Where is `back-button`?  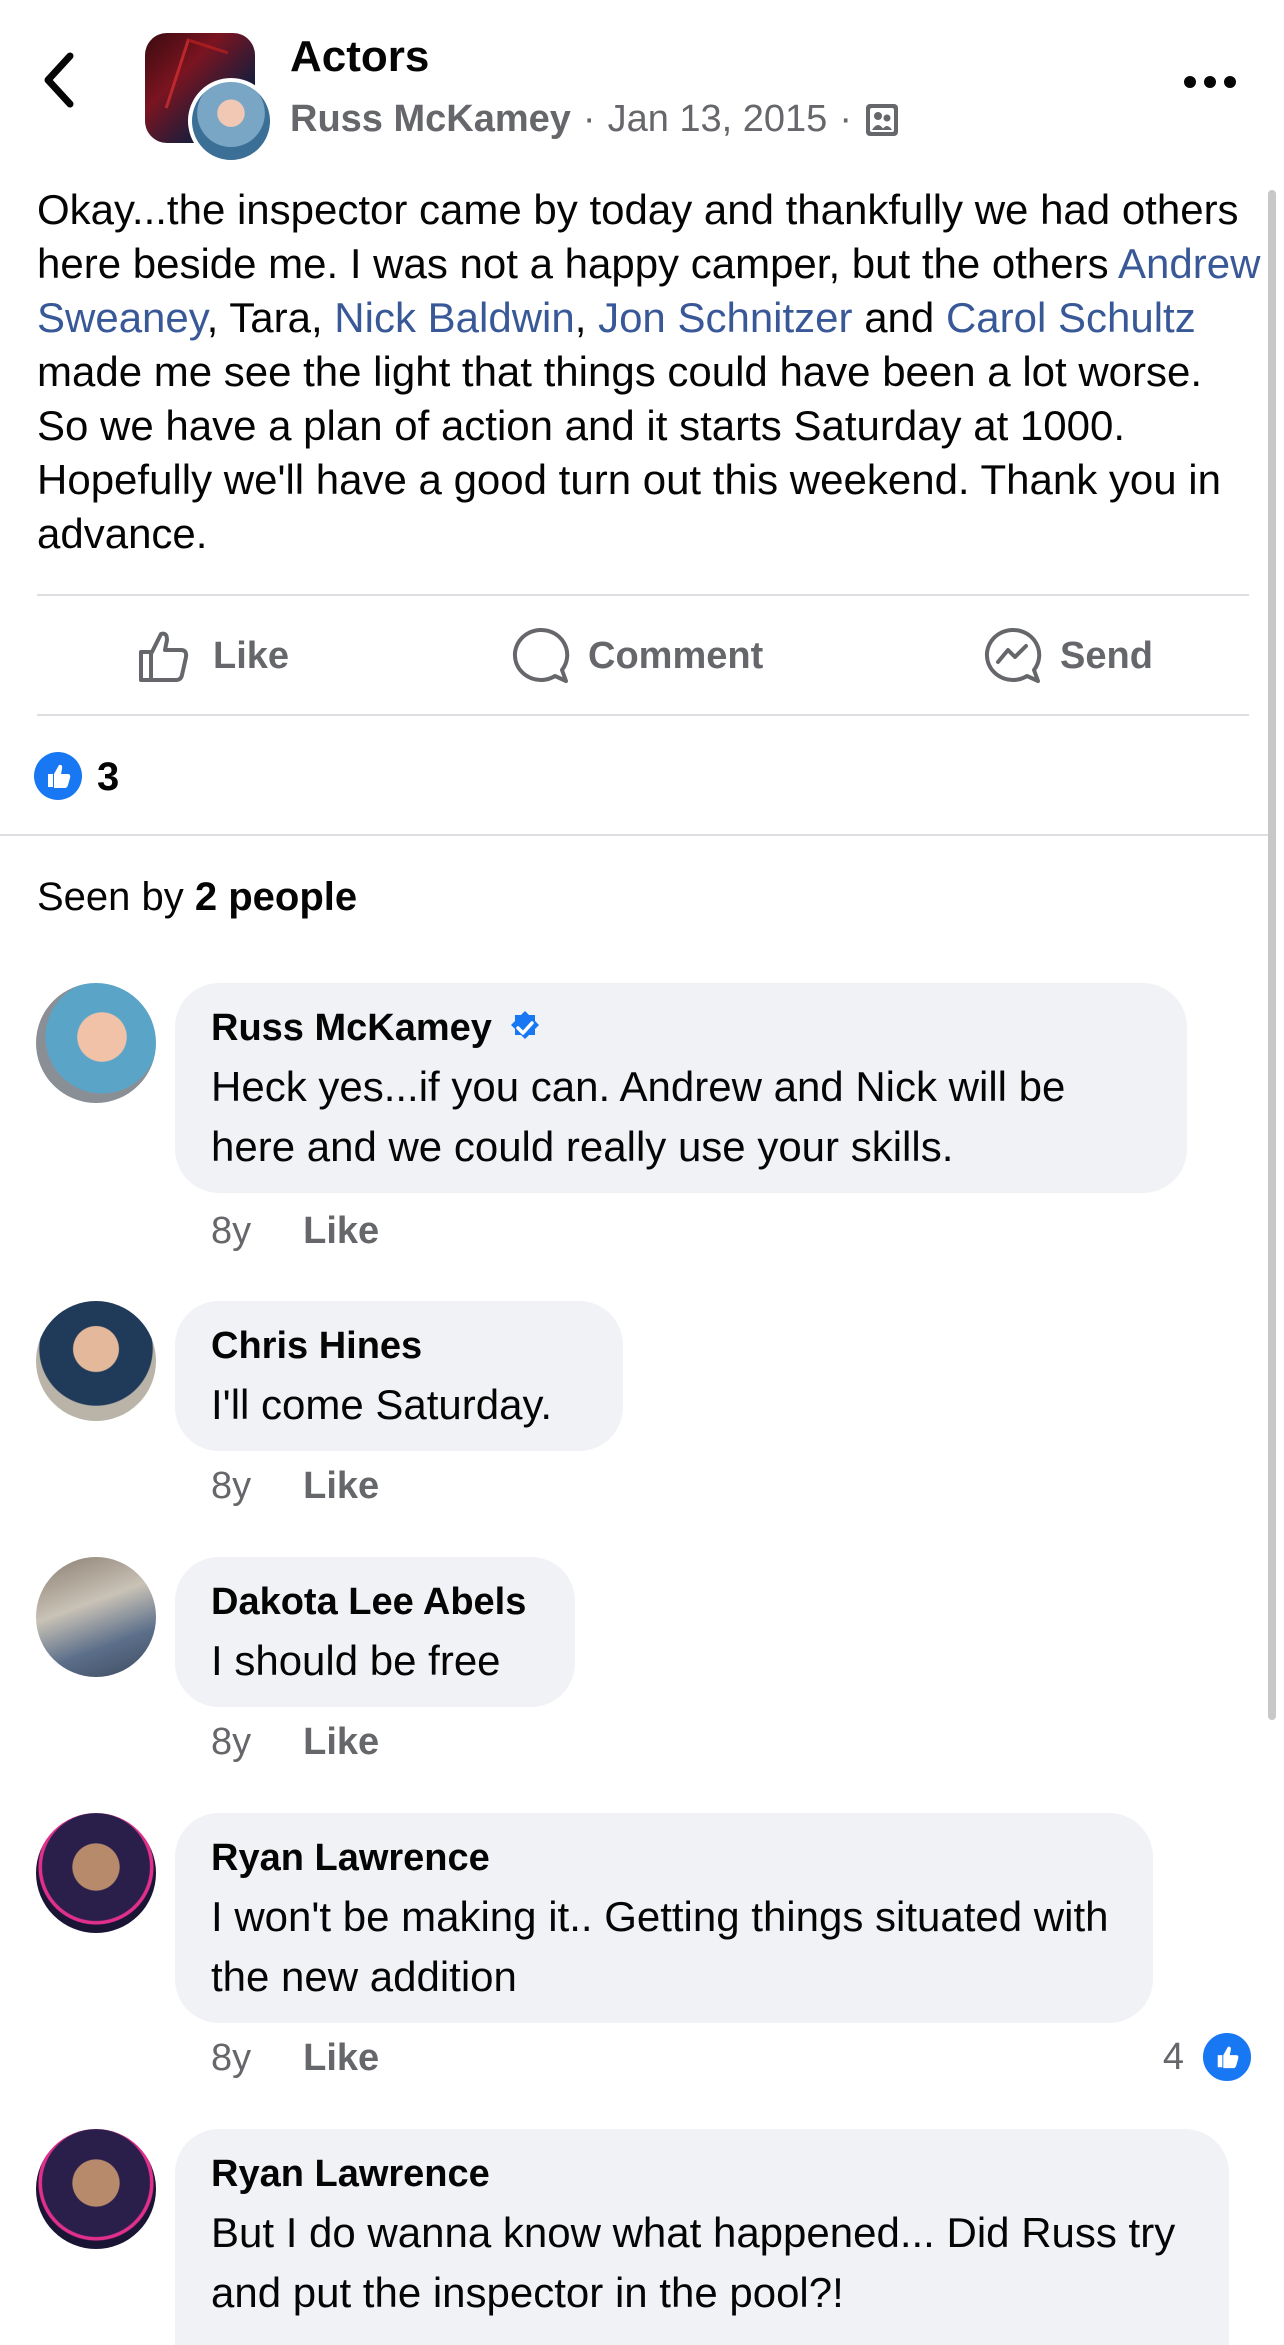 back-button is located at coordinates (70, 85).